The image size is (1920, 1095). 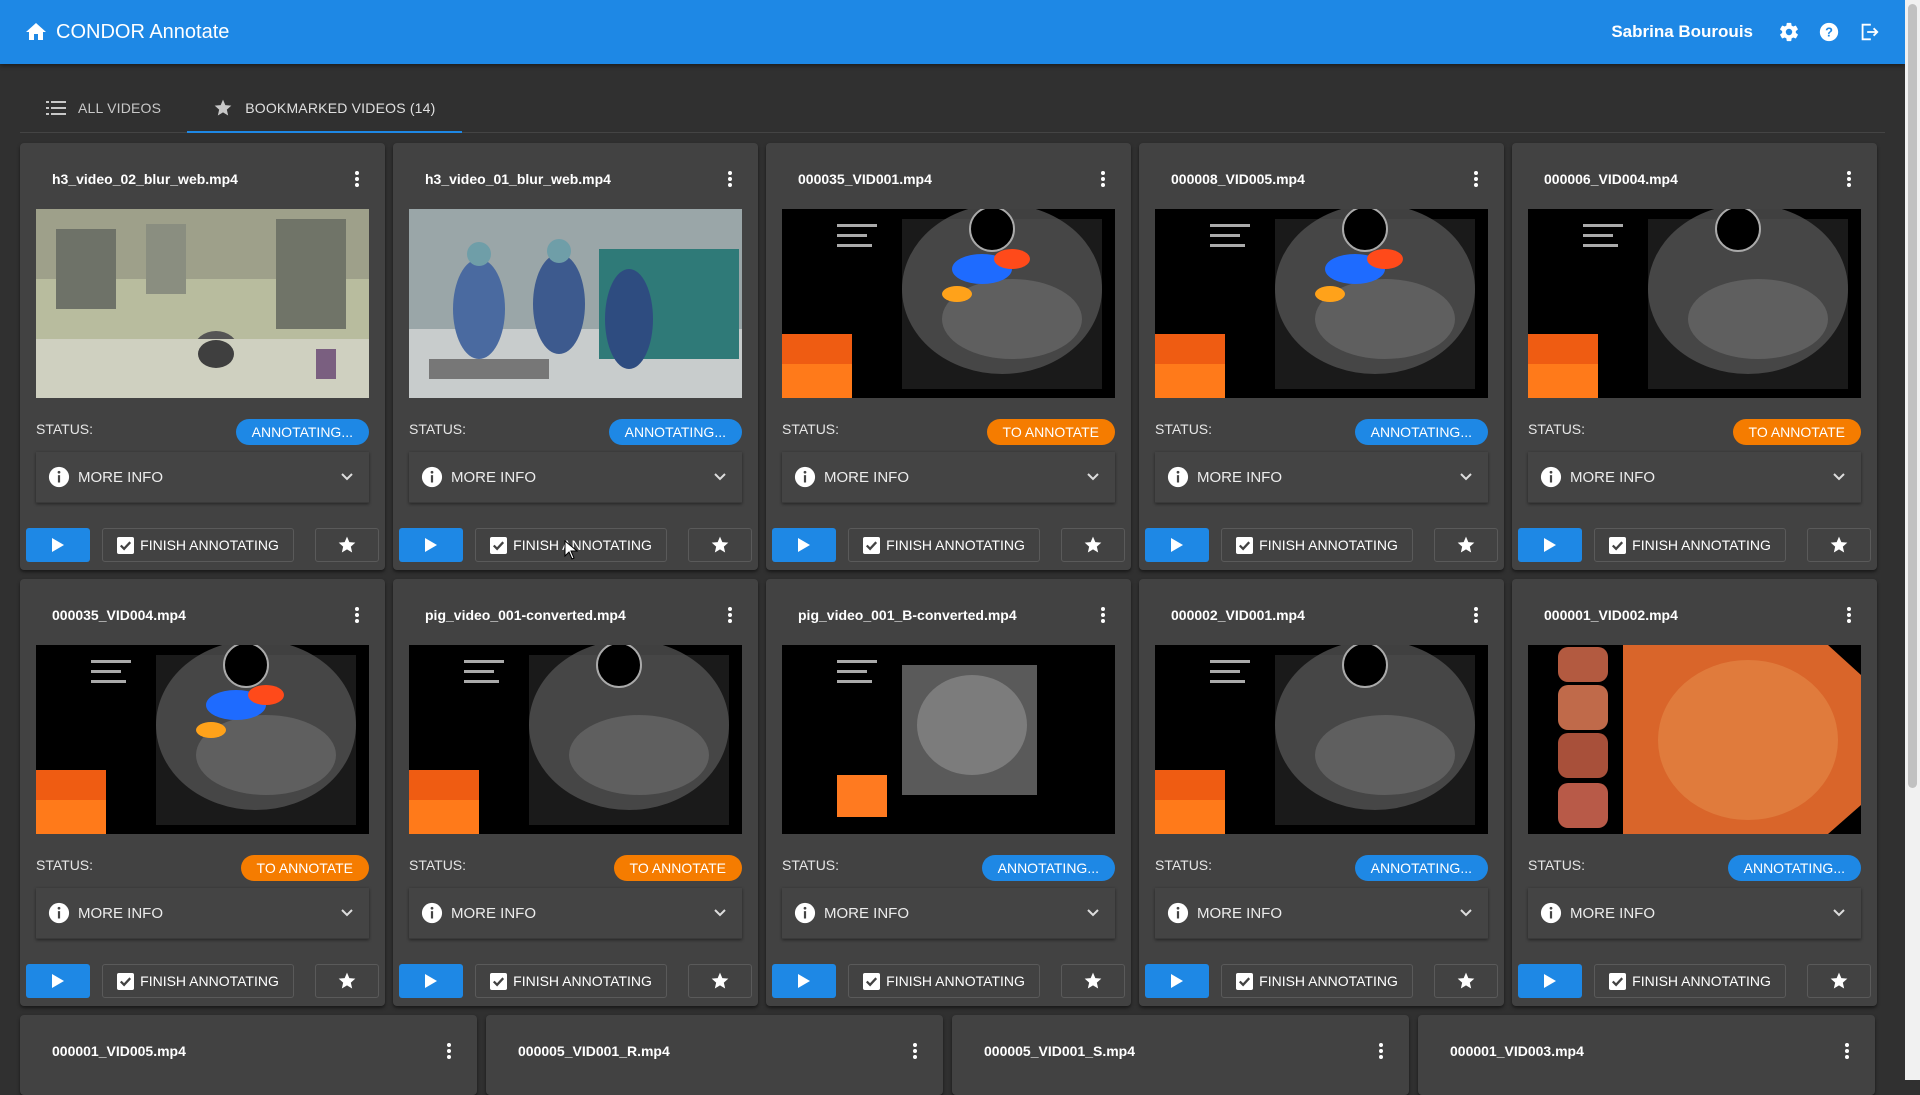 I want to click on home-icon, so click(x=36, y=32).